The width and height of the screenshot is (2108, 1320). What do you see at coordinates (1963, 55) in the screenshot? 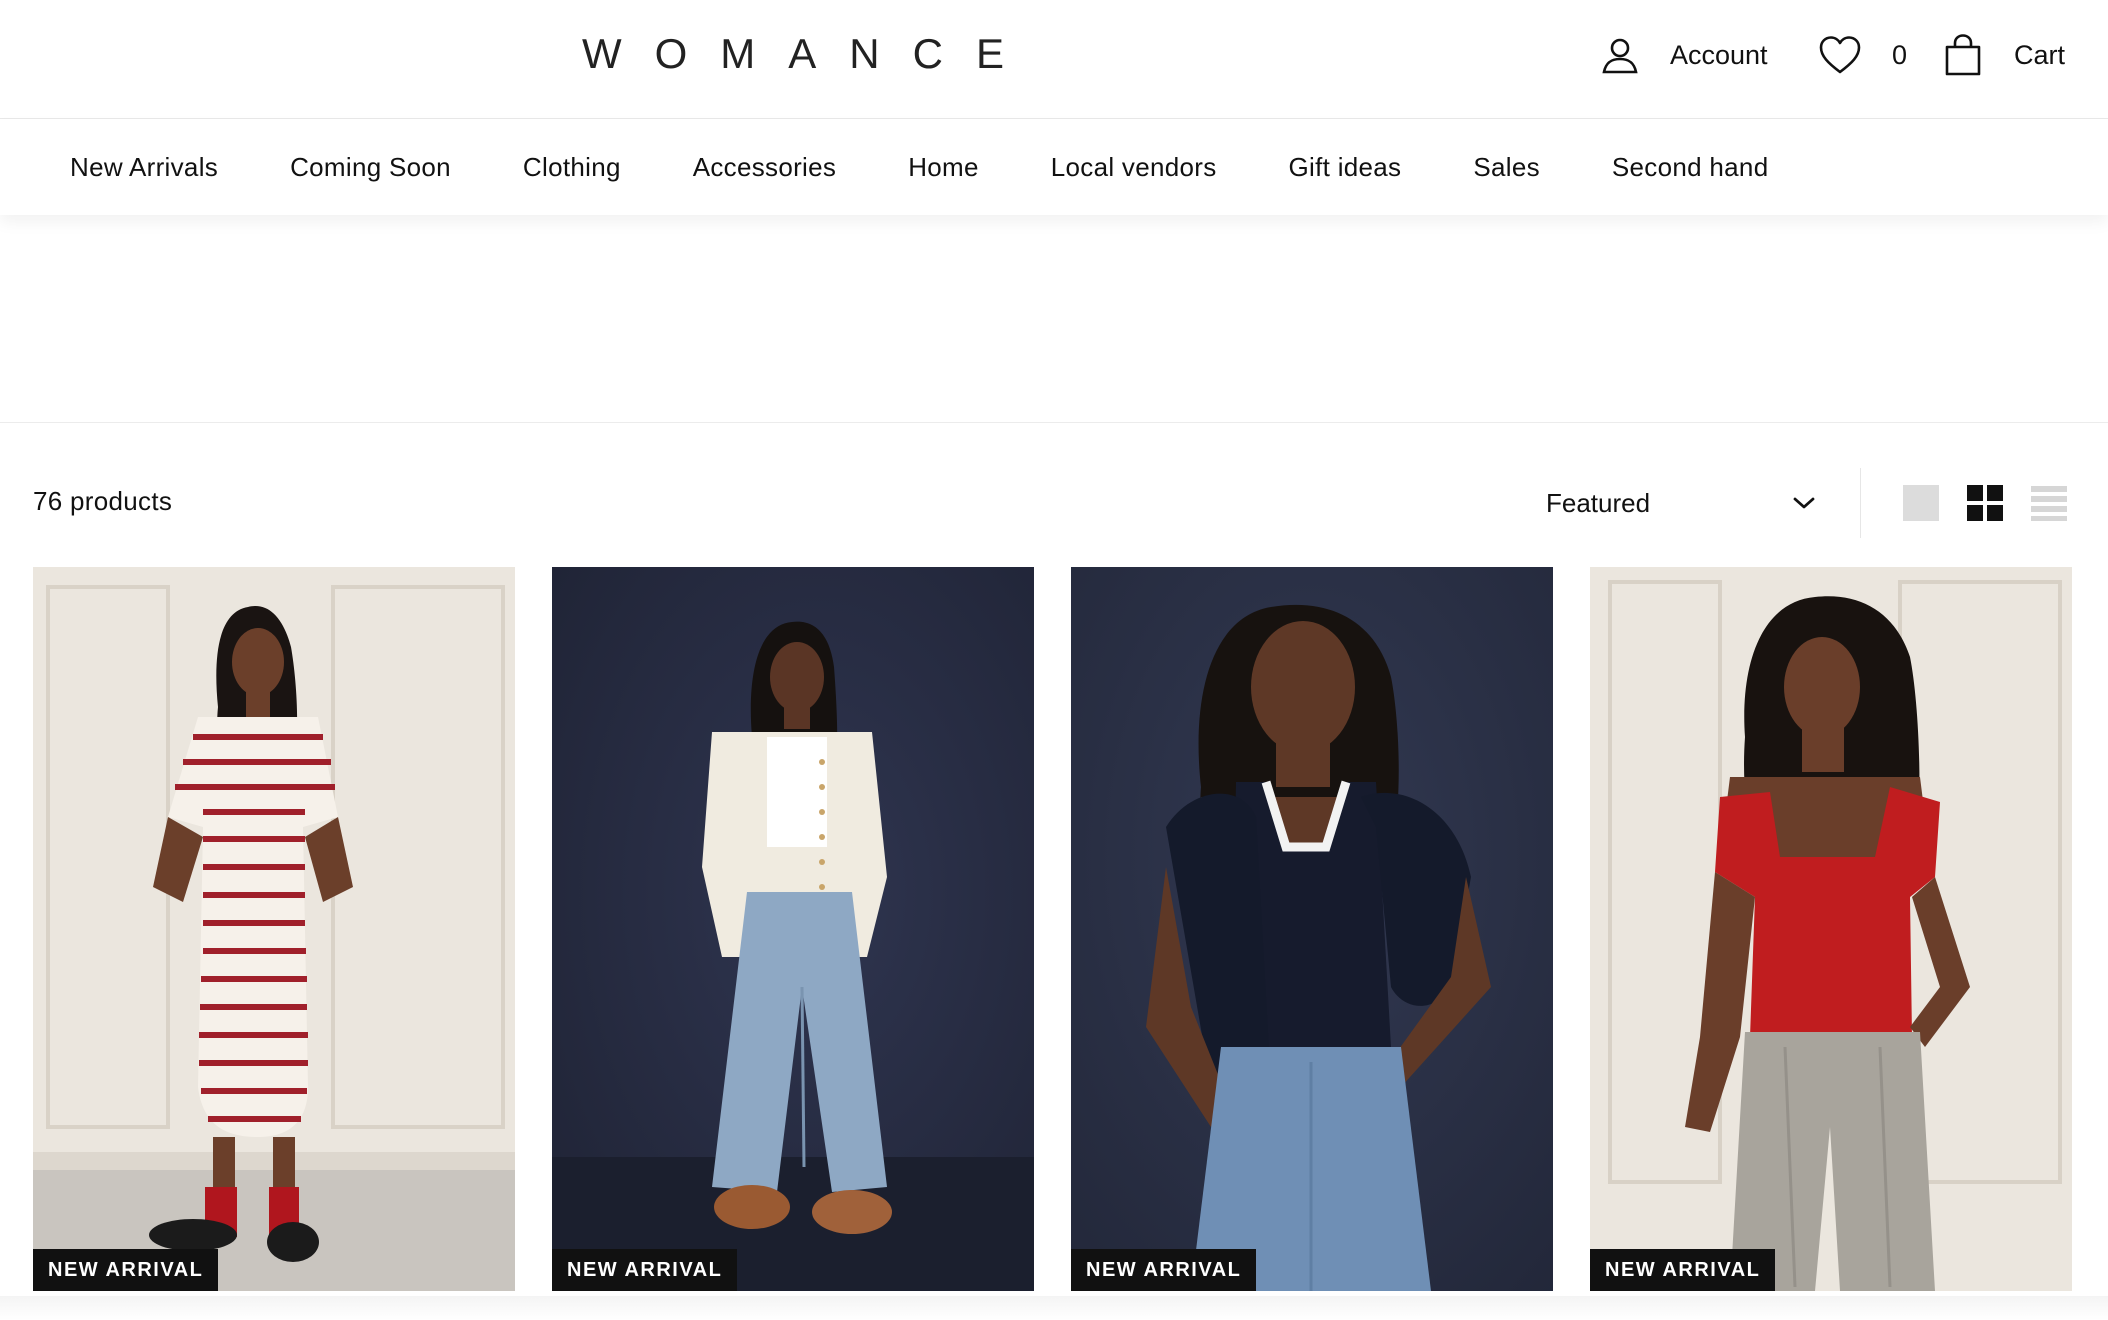
I see `shopping-bag-icon` at bounding box center [1963, 55].